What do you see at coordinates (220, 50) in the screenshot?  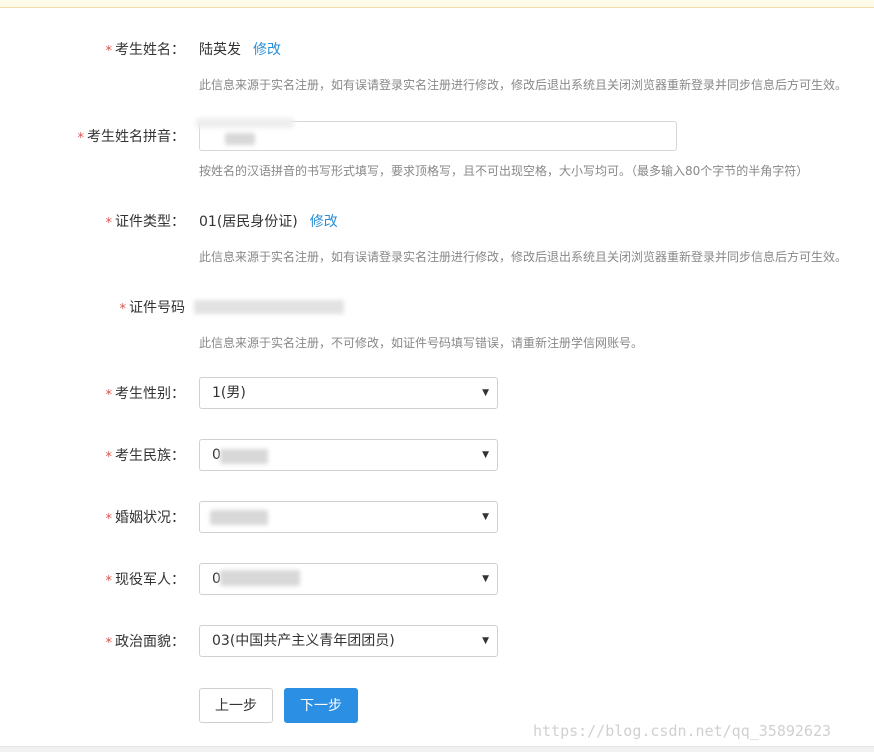 I see `name-value: 陆英发` at bounding box center [220, 50].